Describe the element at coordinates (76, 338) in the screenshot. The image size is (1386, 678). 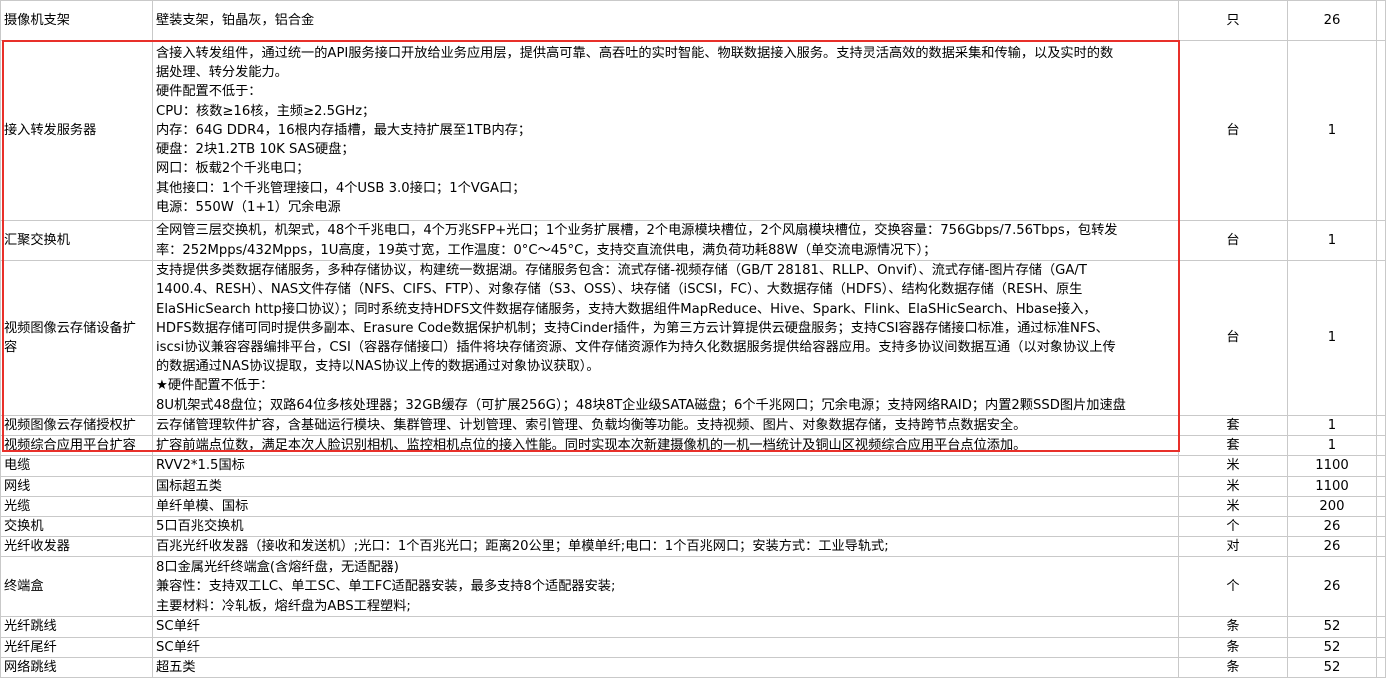
I see `item-name-cell: 视频图像云存储设备扩容` at that location.